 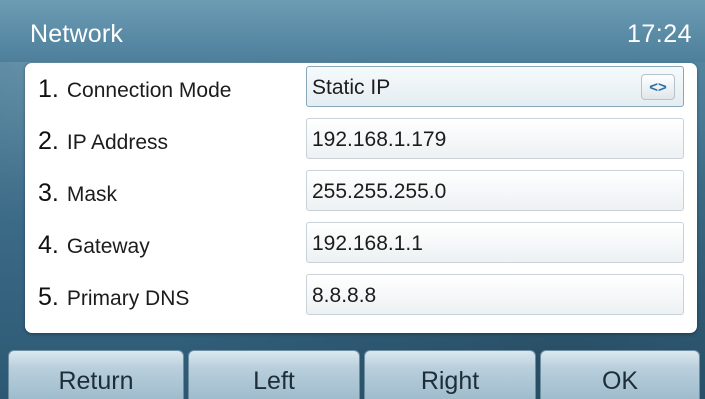 What do you see at coordinates (96, 374) in the screenshot?
I see `return-button: Return` at bounding box center [96, 374].